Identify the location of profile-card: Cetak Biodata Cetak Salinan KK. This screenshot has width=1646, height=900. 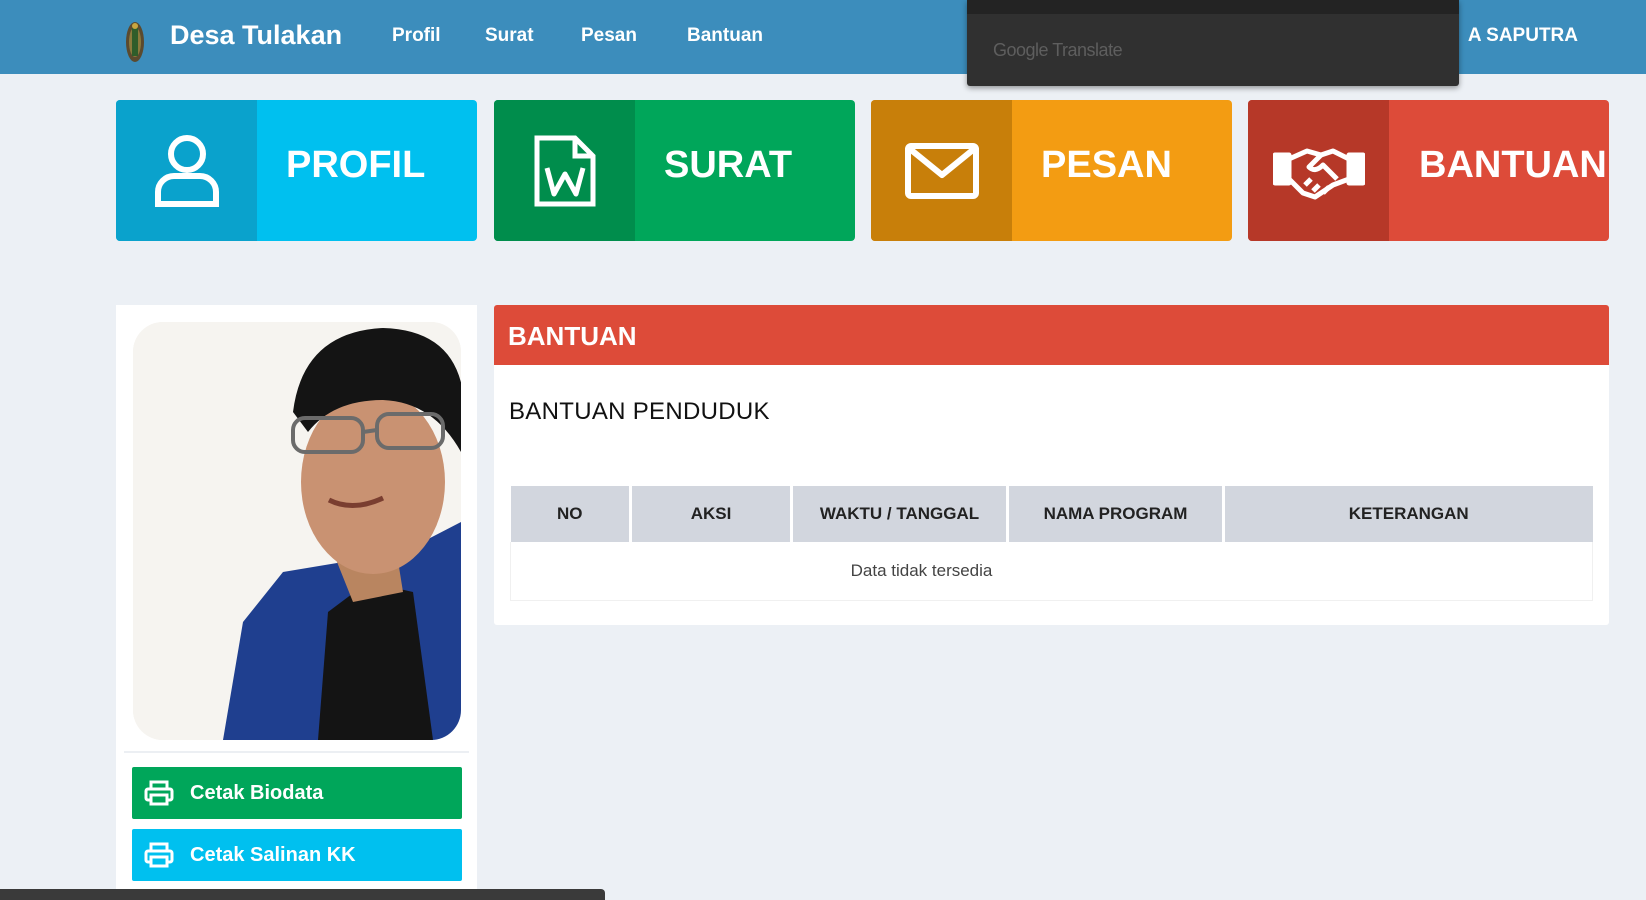
(296, 602).